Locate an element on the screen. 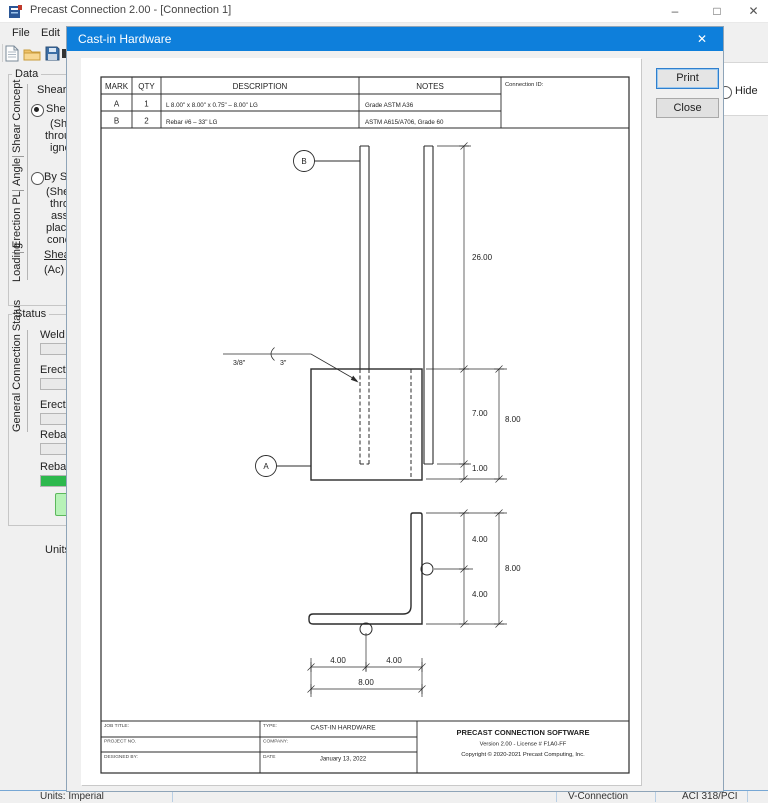 The width and height of the screenshot is (768, 803). hidden-rebar-lines is located at coordinates (385, 424).